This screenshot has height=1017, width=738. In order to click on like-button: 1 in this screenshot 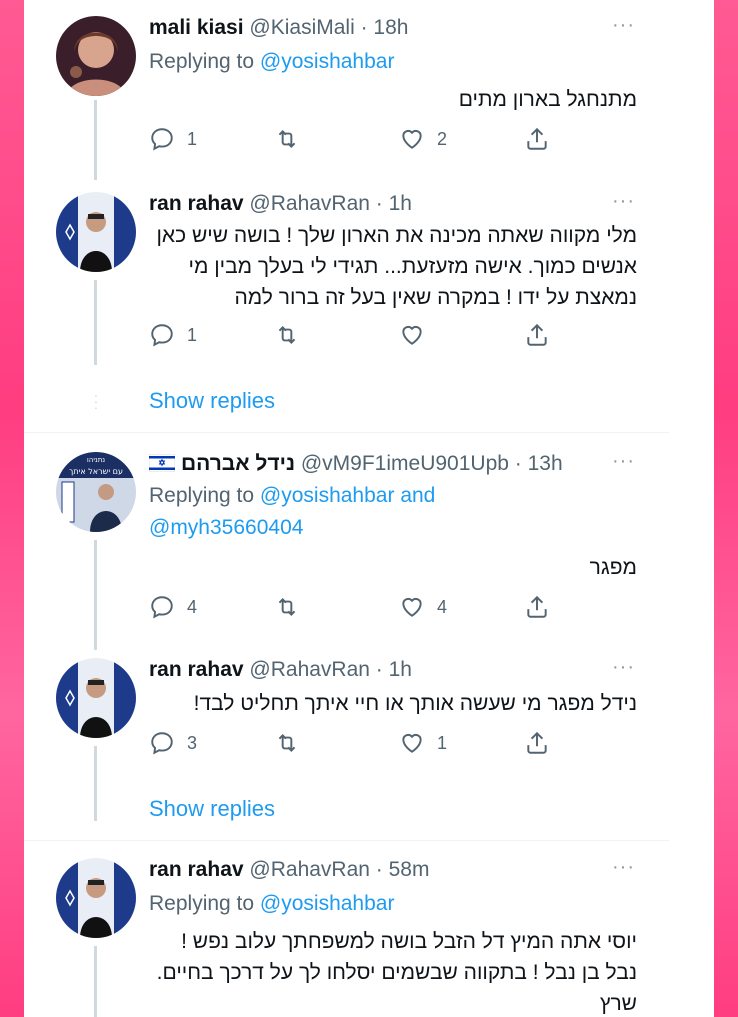, I will do `click(423, 743)`.